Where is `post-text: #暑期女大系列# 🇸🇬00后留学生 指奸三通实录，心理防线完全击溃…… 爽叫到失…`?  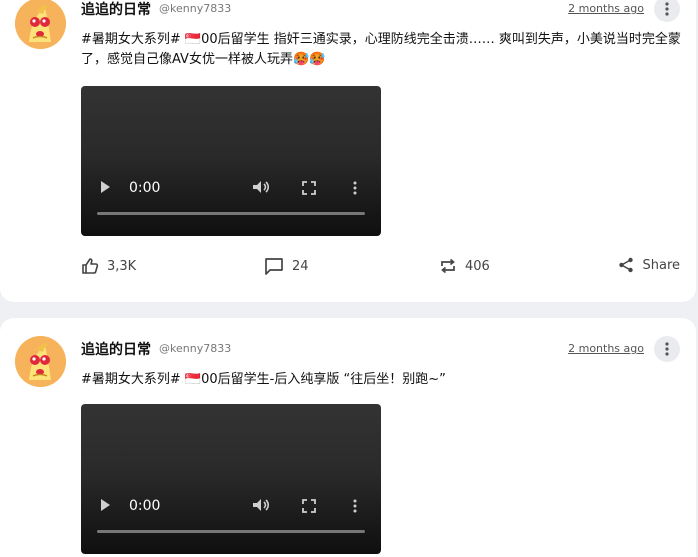 post-text: #暑期女大系列# 🇸🇬00后留学生 指奸三通实录，心理防线完全击溃…… 爽叫到失… is located at coordinates (381, 49).